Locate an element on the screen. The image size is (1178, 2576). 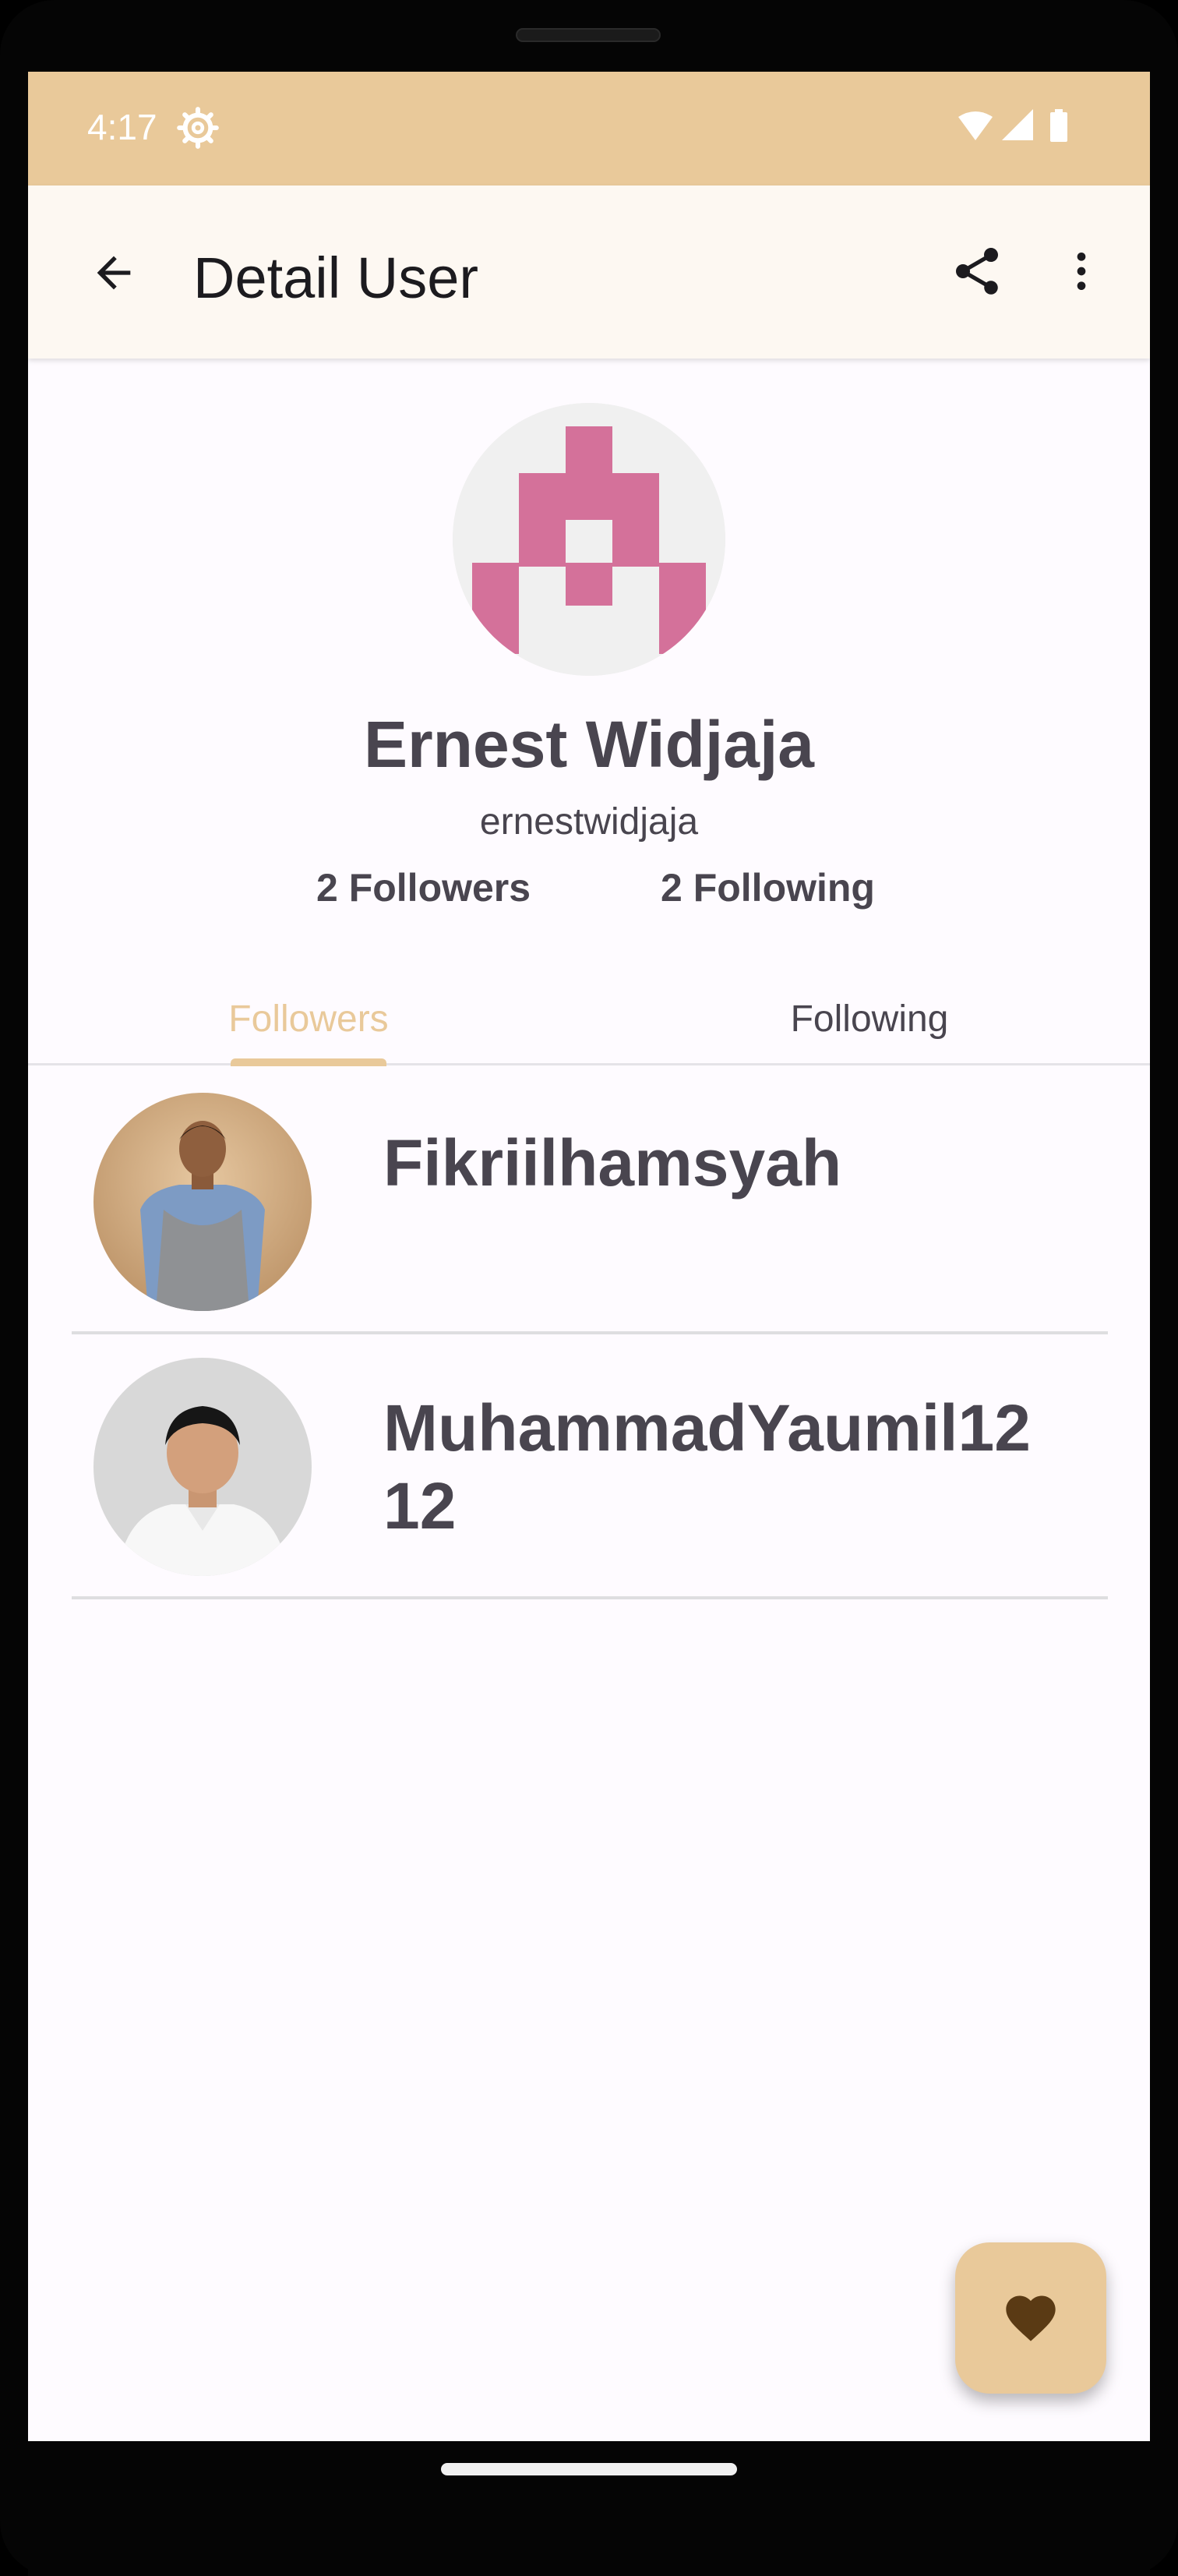
navigation-bar is located at coordinates (589, 2508).